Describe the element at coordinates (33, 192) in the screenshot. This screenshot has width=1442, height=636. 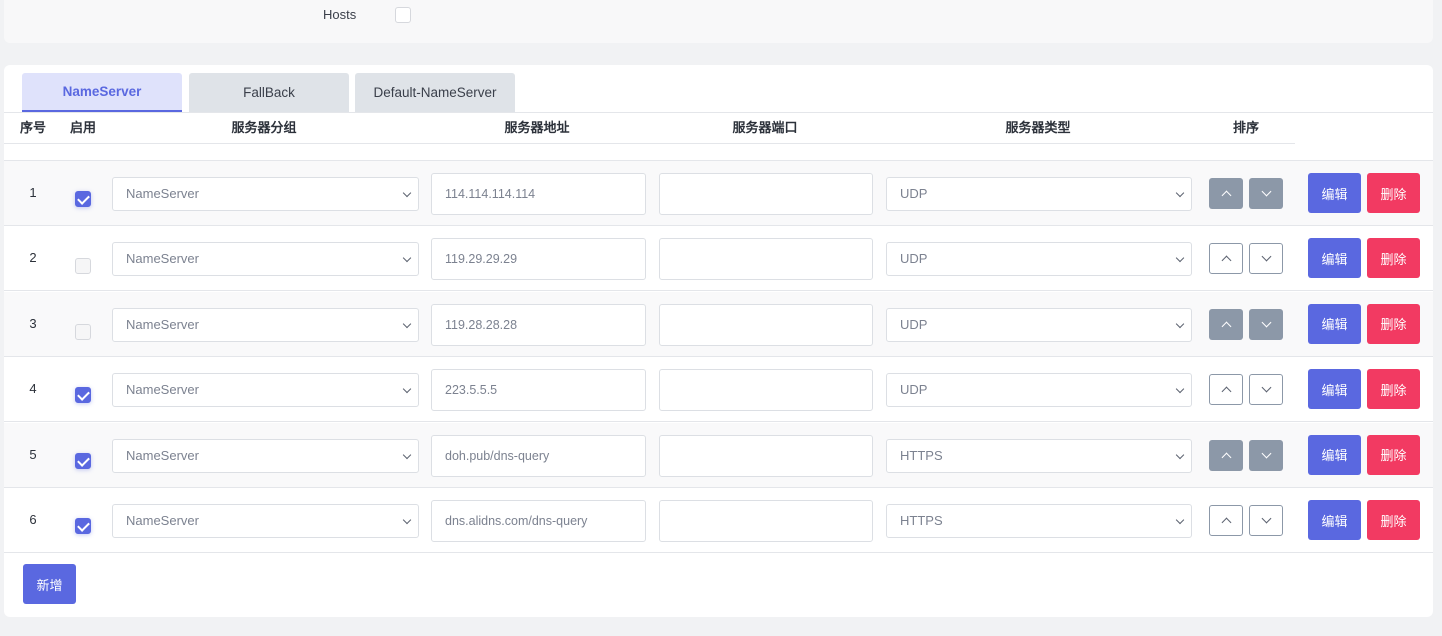
I see `row-index: 1` at that location.